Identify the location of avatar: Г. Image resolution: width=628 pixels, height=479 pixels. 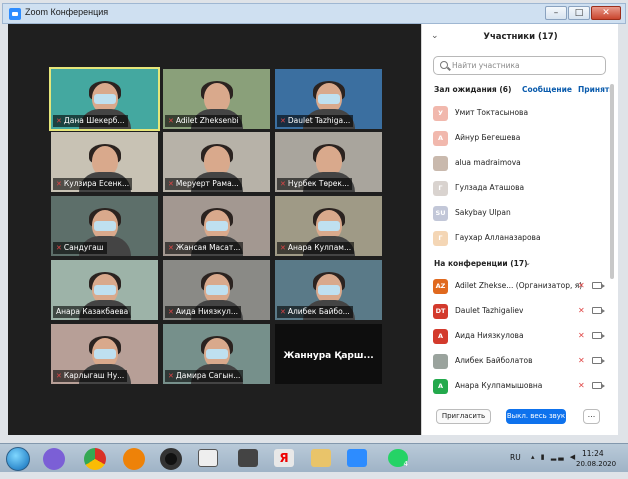
(440, 188).